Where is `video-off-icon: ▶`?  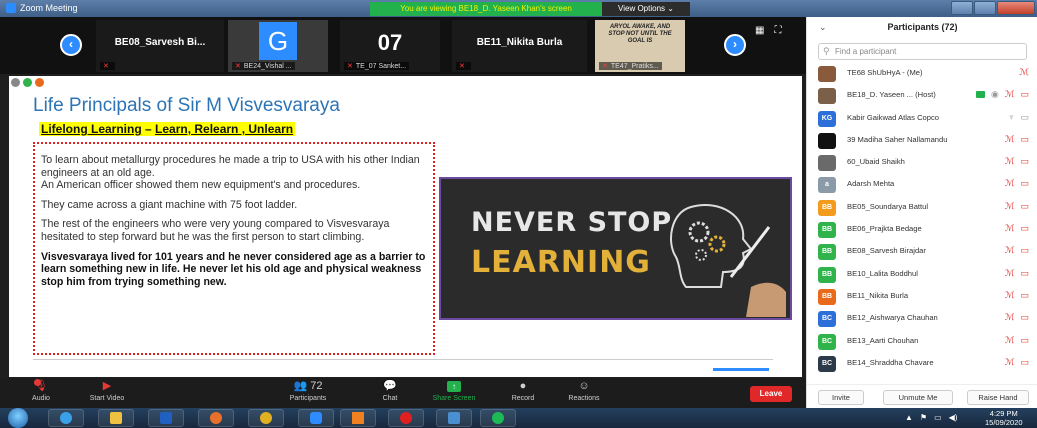
video-off-icon: ▶ is located at coordinates (107, 386).